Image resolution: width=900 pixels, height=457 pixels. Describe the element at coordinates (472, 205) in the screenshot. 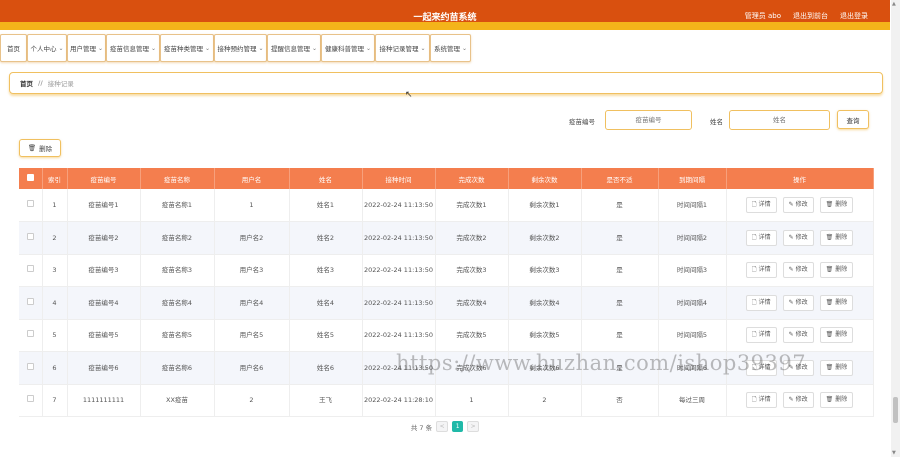

I see `cell-done: 完成次数1` at that location.